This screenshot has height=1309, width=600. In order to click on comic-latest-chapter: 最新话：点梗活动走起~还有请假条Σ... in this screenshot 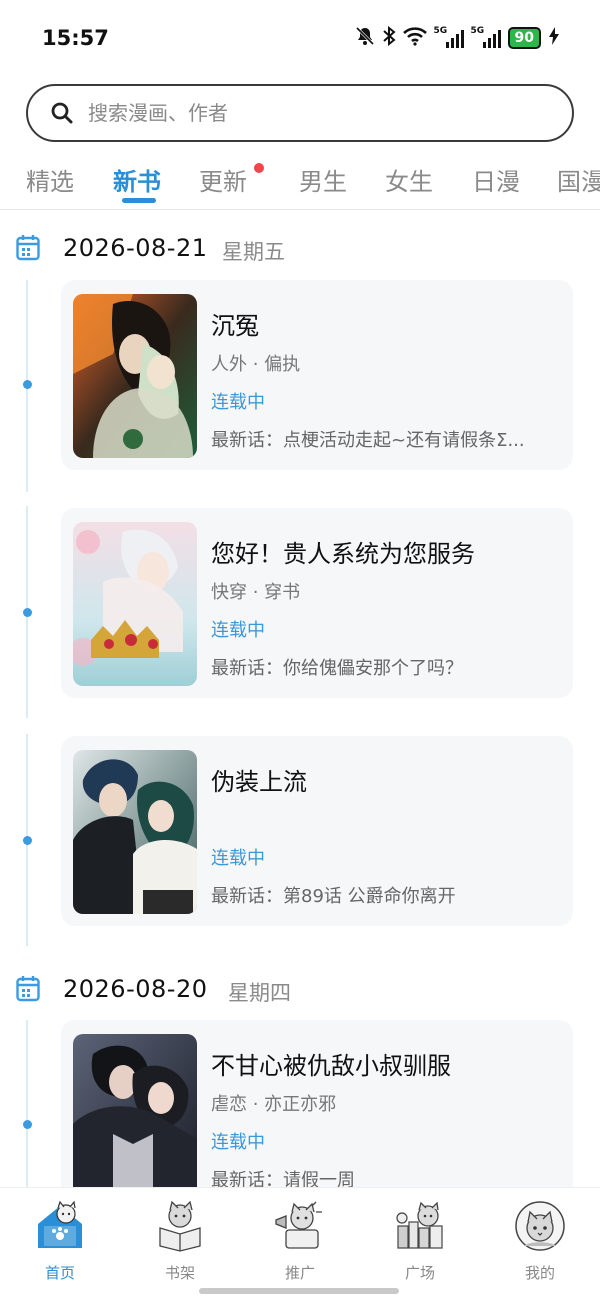, I will do `click(368, 440)`.